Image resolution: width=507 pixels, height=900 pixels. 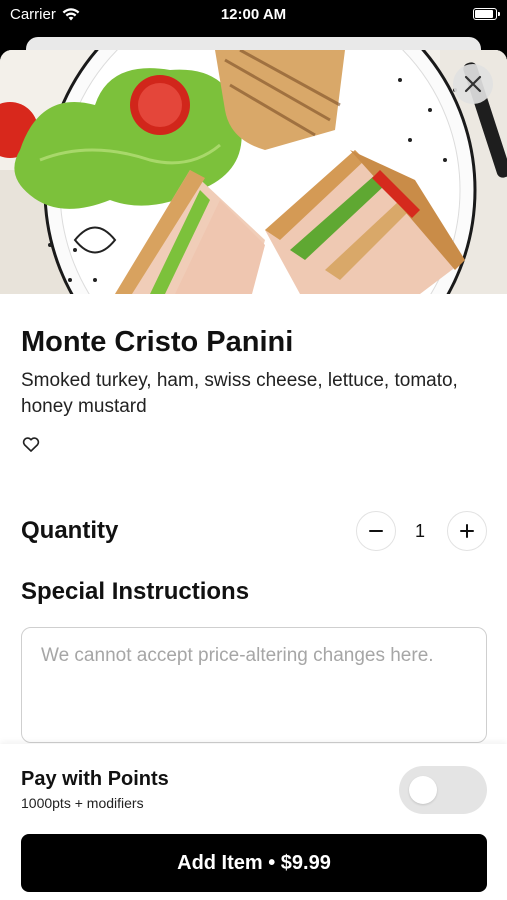 I want to click on toggle-knob, so click(x=423, y=790).